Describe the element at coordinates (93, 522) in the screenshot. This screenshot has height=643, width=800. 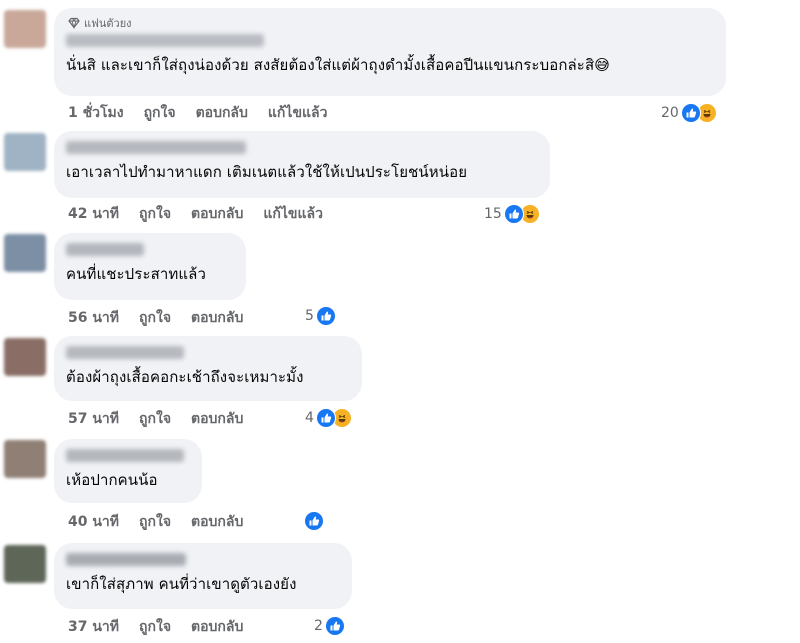
I see `timestamp: 40 นาที` at that location.